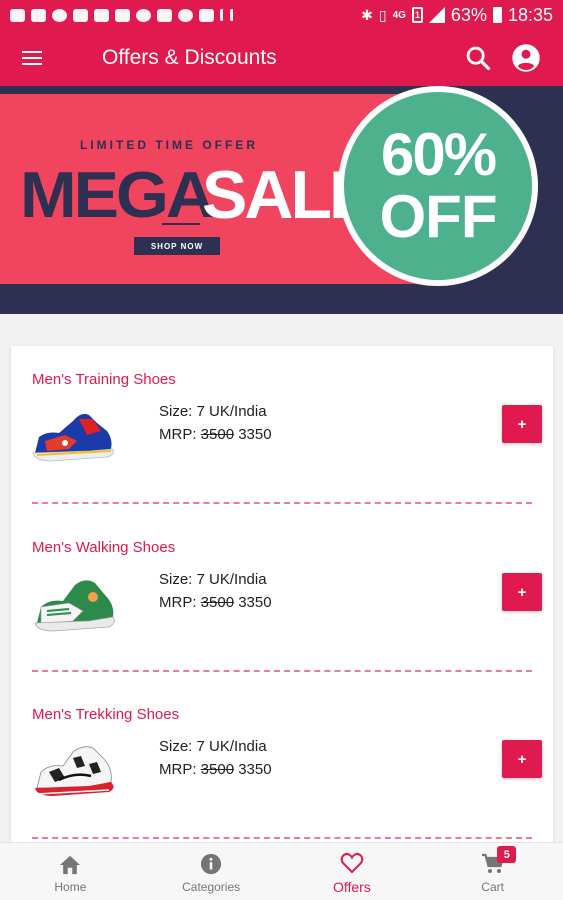 This screenshot has height=900, width=563. I want to click on alert-icon, so click(222, 15).